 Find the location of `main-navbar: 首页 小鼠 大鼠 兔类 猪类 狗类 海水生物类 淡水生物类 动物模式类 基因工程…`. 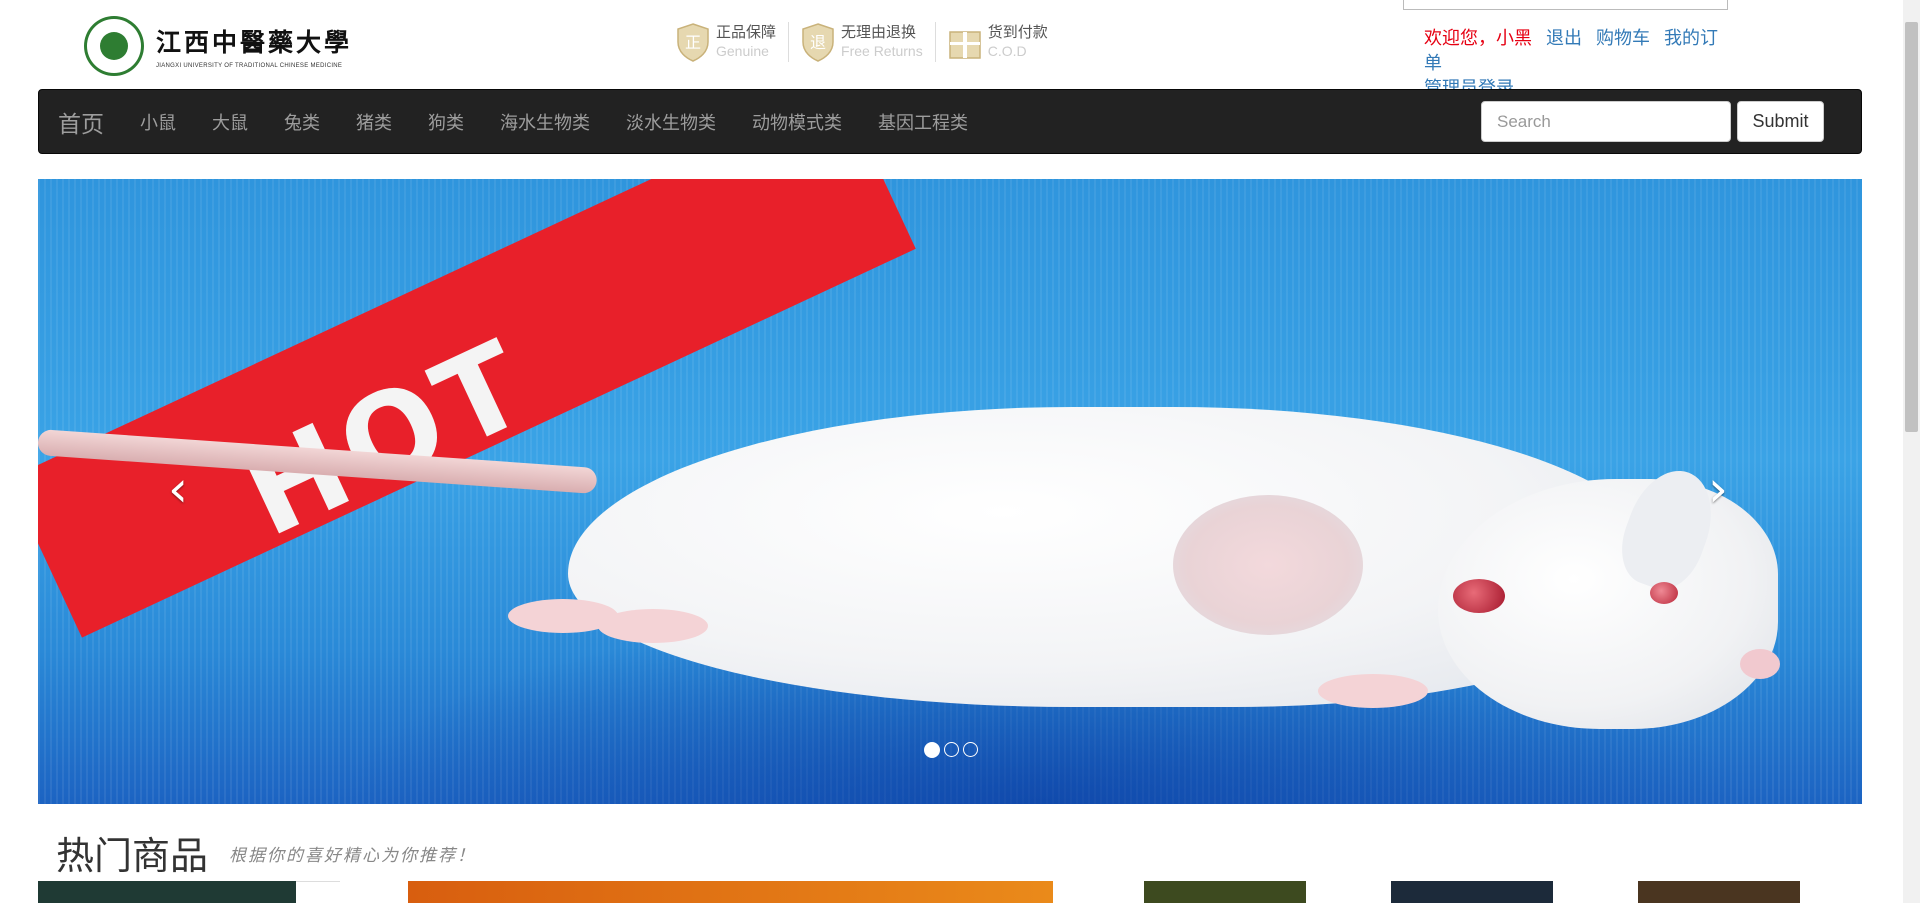

main-navbar: 首页 小鼠 大鼠 兔类 猪类 狗类 海水生物类 淡水生物类 动物模式类 基因工程… is located at coordinates (950, 121).